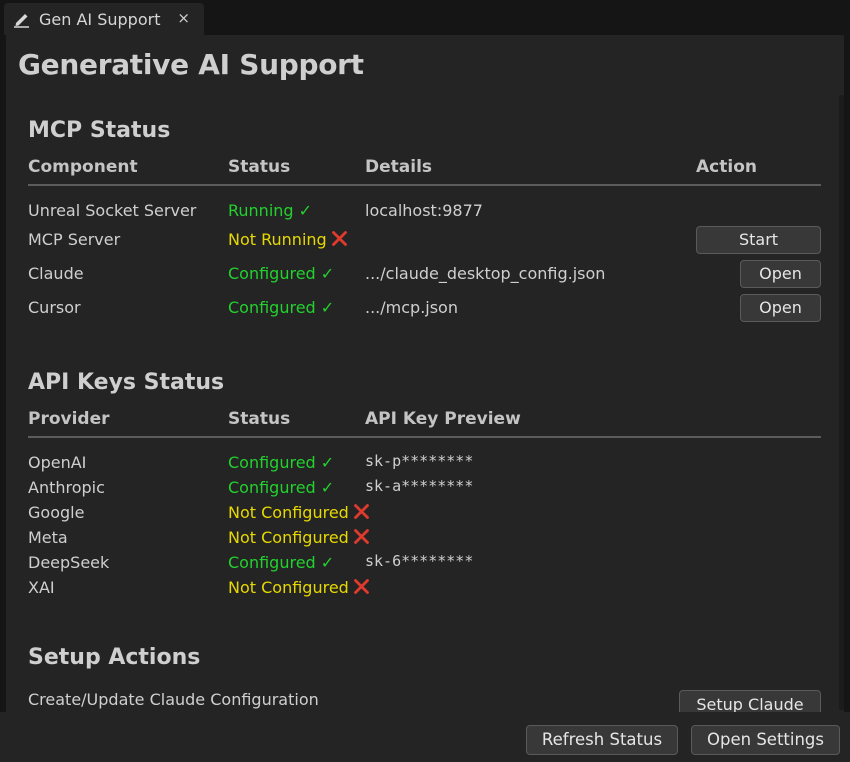 The image size is (850, 762). I want to click on setup-claude-button: Setup Claude, so click(750, 701).